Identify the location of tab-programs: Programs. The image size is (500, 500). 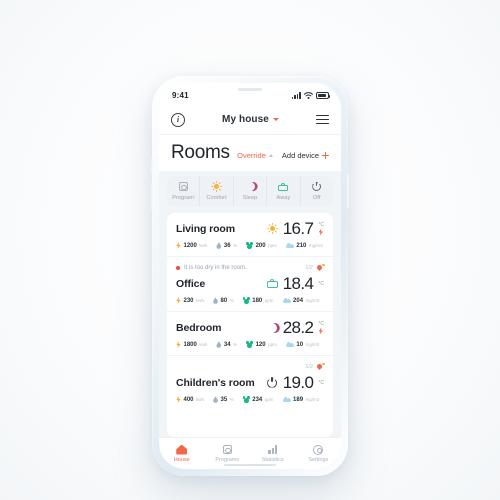
(228, 453).